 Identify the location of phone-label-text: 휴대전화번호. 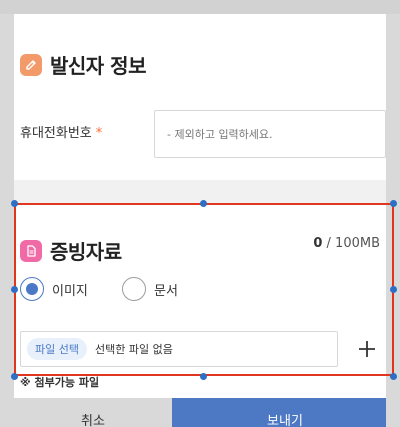
(56, 133).